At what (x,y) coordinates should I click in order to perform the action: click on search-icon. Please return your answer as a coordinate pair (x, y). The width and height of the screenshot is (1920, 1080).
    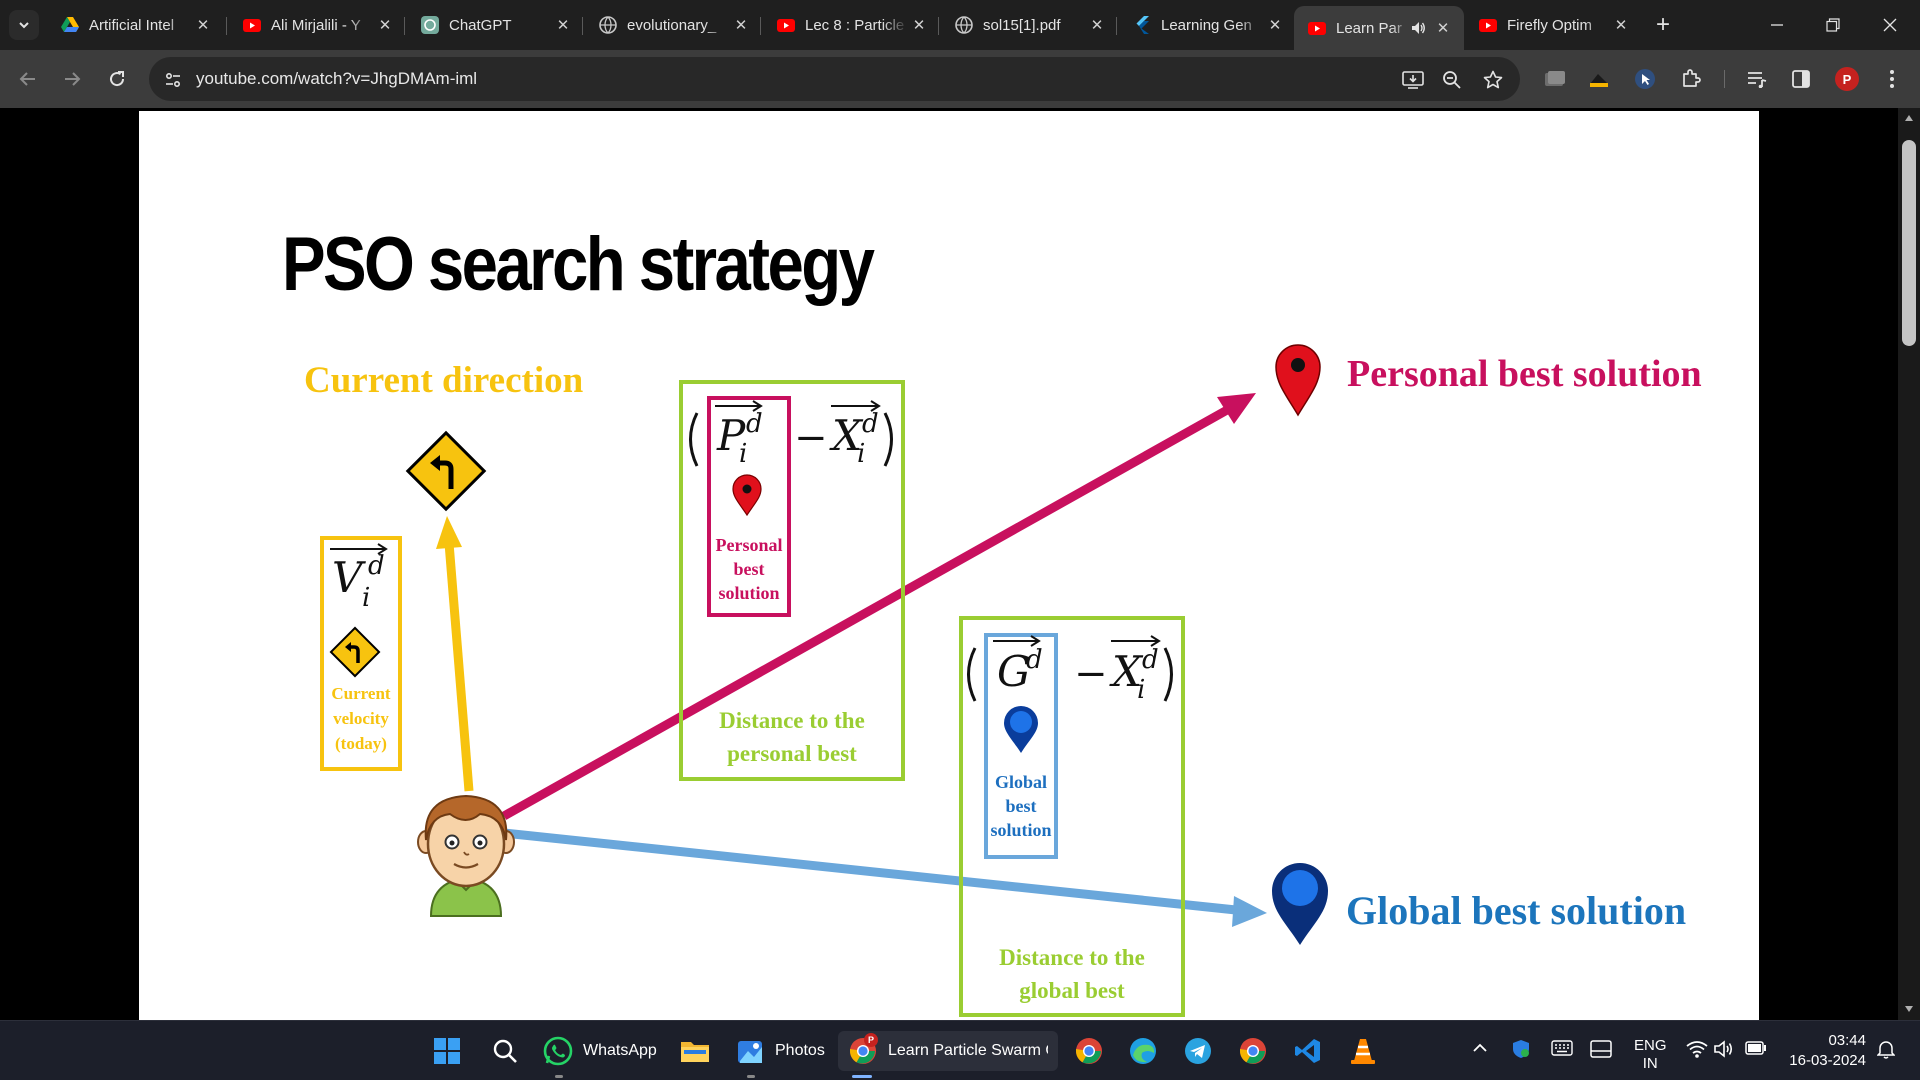
    Looking at the image, I should click on (505, 1051).